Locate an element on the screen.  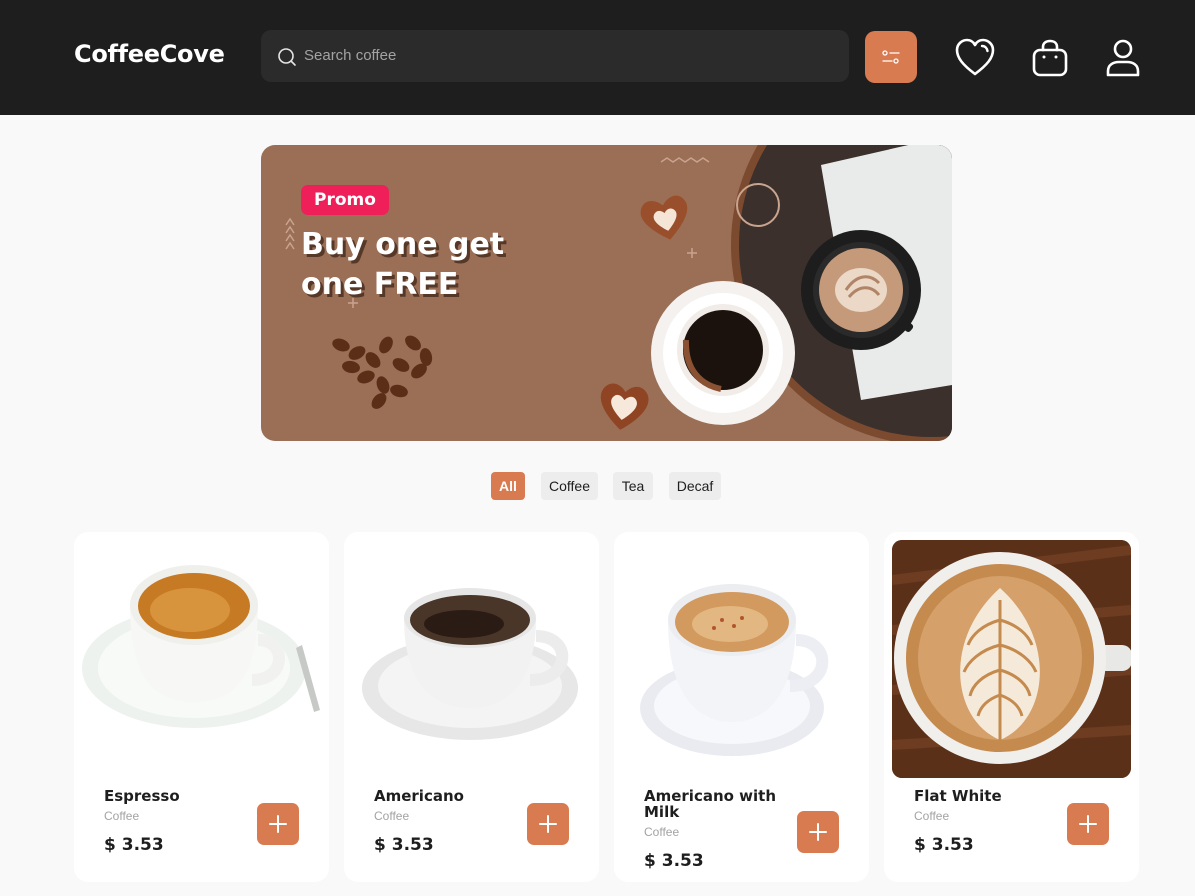
search-icon is located at coordinates (287, 57).